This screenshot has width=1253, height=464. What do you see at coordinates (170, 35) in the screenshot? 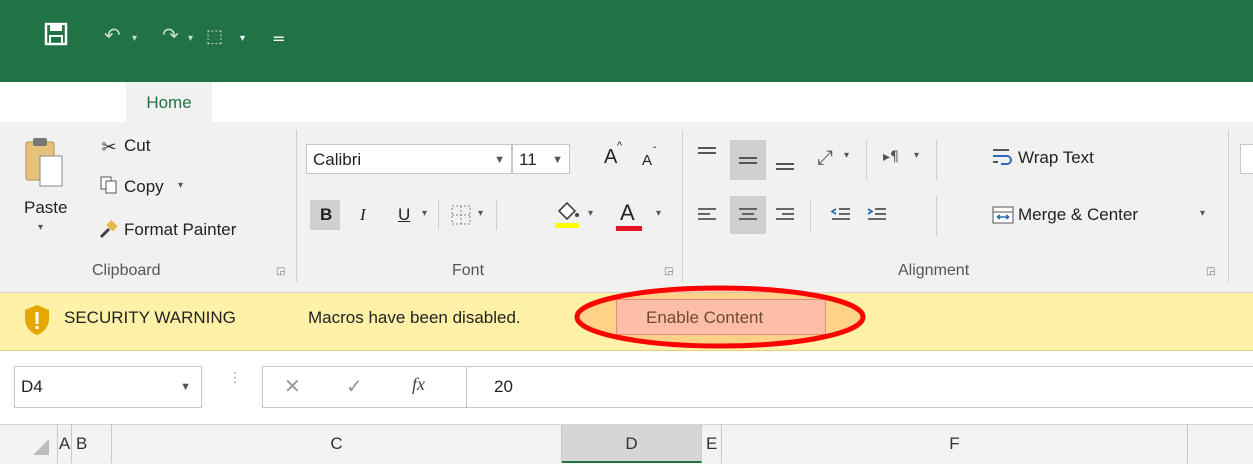
I see `redo-icon: ↷` at bounding box center [170, 35].